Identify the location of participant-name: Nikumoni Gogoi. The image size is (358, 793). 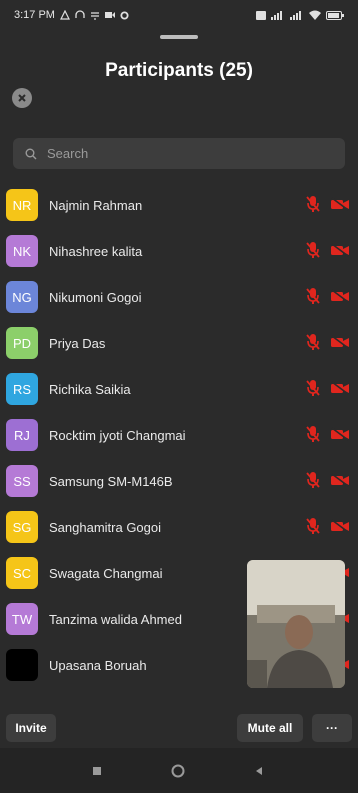
(95, 297).